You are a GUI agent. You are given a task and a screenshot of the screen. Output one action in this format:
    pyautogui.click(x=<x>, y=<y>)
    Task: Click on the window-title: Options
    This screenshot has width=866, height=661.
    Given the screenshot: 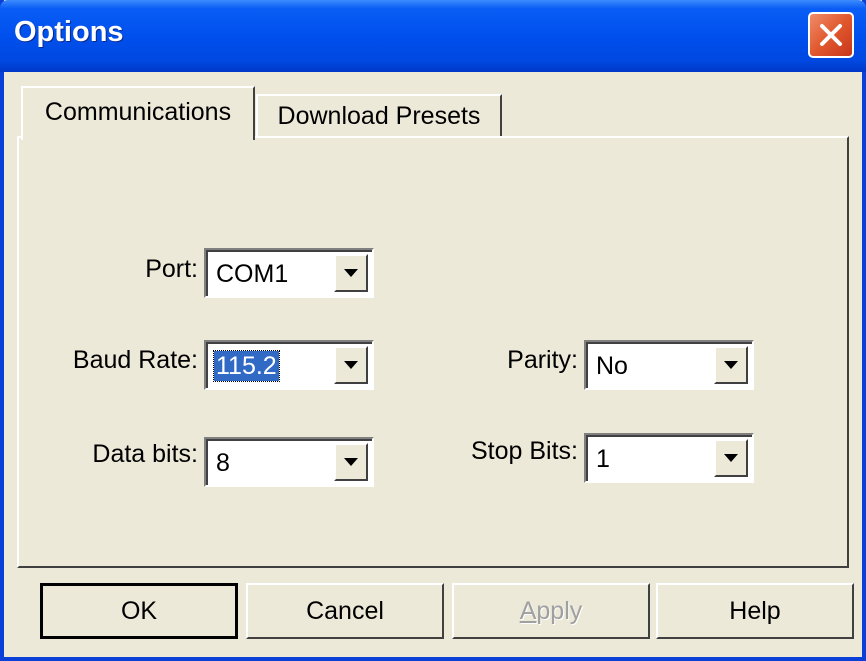 What is the action you would take?
    pyautogui.click(x=69, y=32)
    